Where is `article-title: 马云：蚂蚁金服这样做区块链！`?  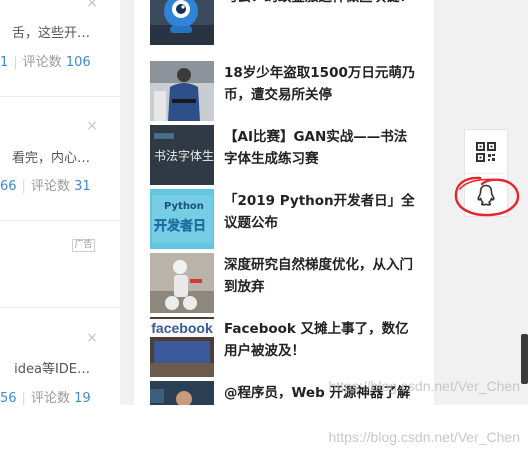 article-title: 马云：蚂蚁金服这样做区块链！ is located at coordinates (322, 4).